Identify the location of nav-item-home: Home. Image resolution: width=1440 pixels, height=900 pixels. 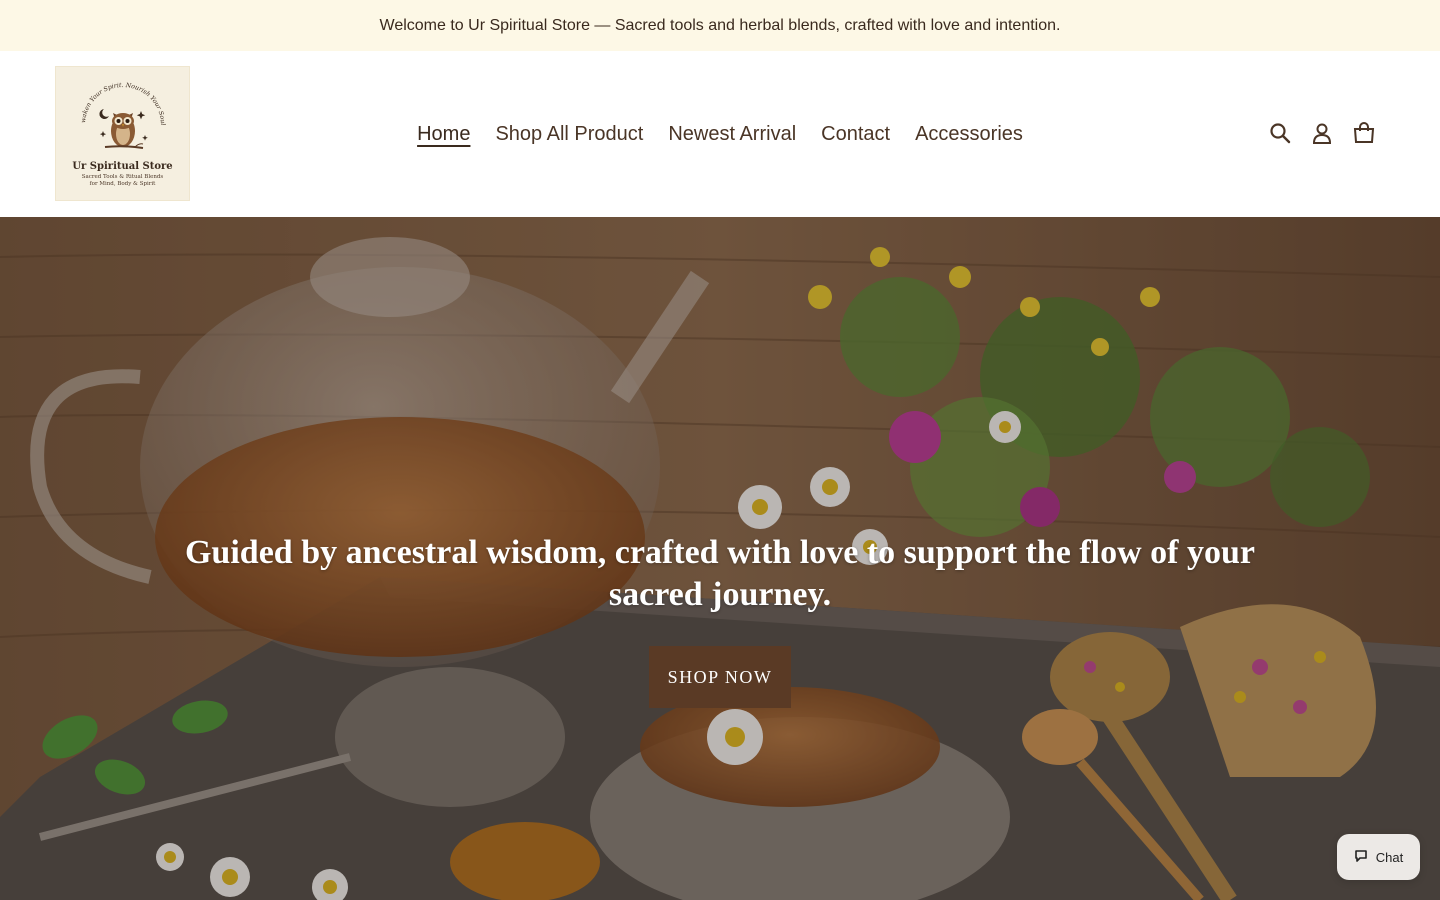
(444, 134).